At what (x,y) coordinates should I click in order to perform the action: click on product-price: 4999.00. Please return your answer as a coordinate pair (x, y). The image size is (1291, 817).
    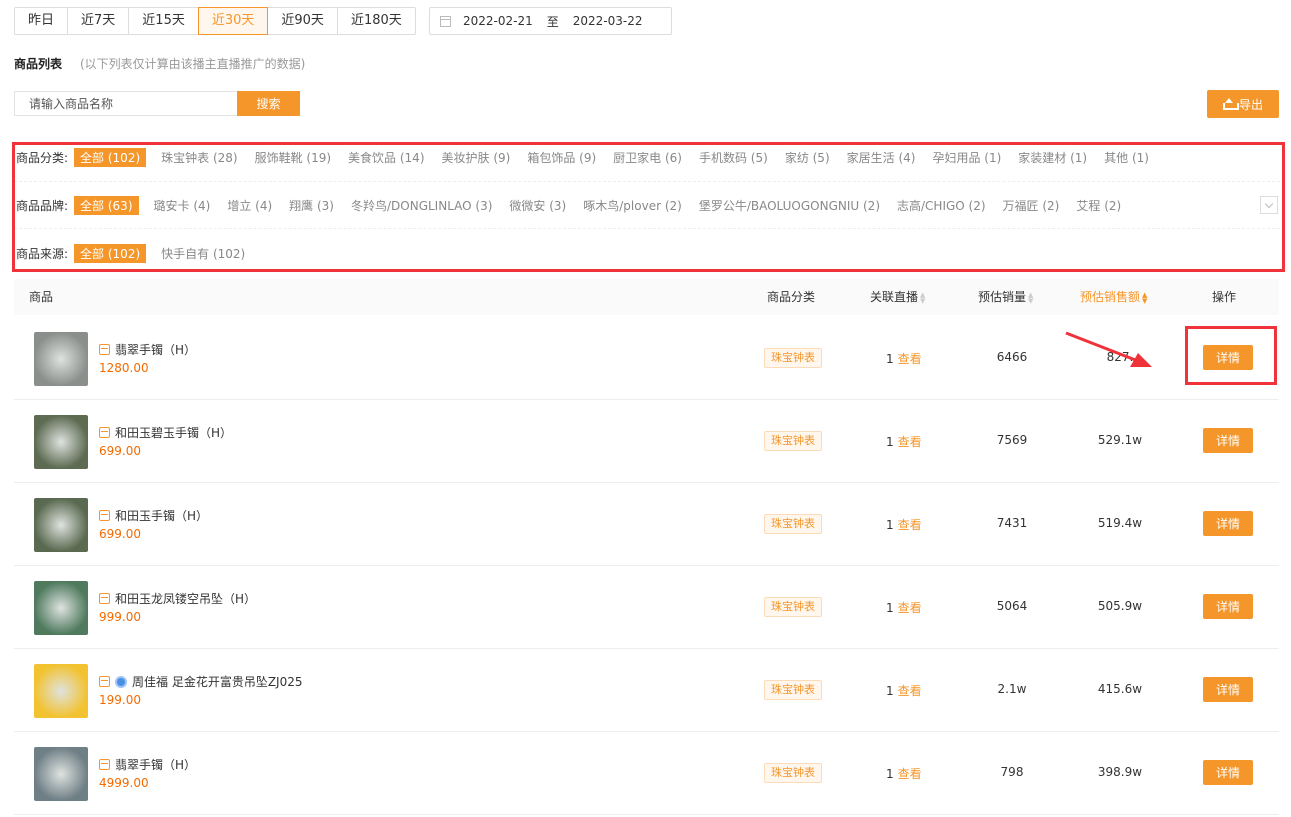
    Looking at the image, I should click on (124, 783).